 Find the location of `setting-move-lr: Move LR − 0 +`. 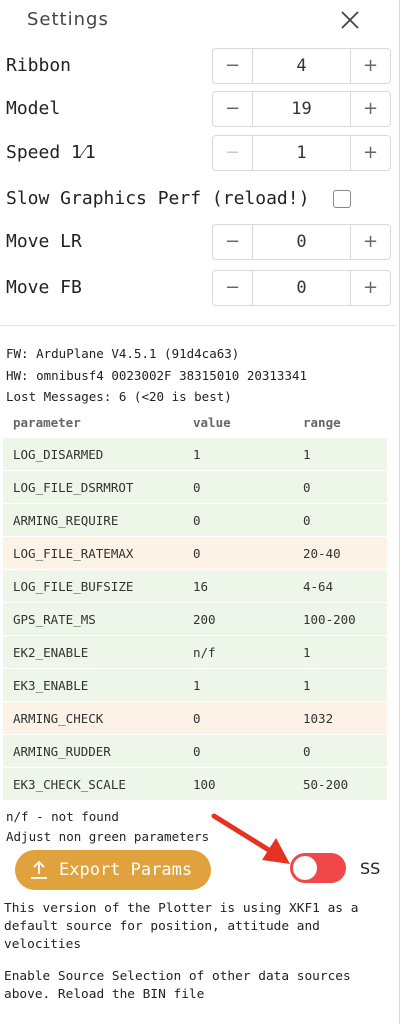

setting-move-lr: Move LR − 0 + is located at coordinates (198, 242).